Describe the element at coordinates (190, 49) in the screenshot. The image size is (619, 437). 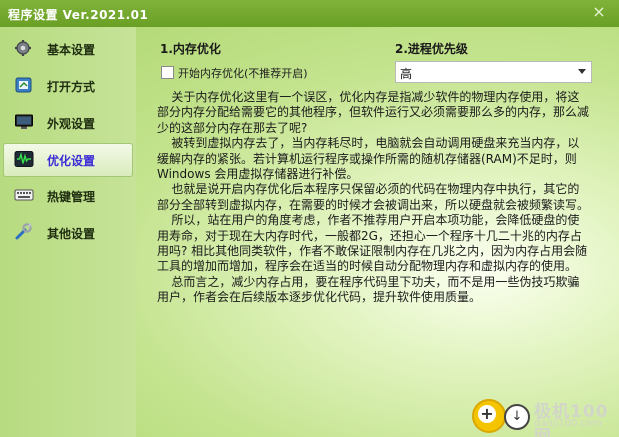
I see `memory-section-title: 1.内存优化` at that location.